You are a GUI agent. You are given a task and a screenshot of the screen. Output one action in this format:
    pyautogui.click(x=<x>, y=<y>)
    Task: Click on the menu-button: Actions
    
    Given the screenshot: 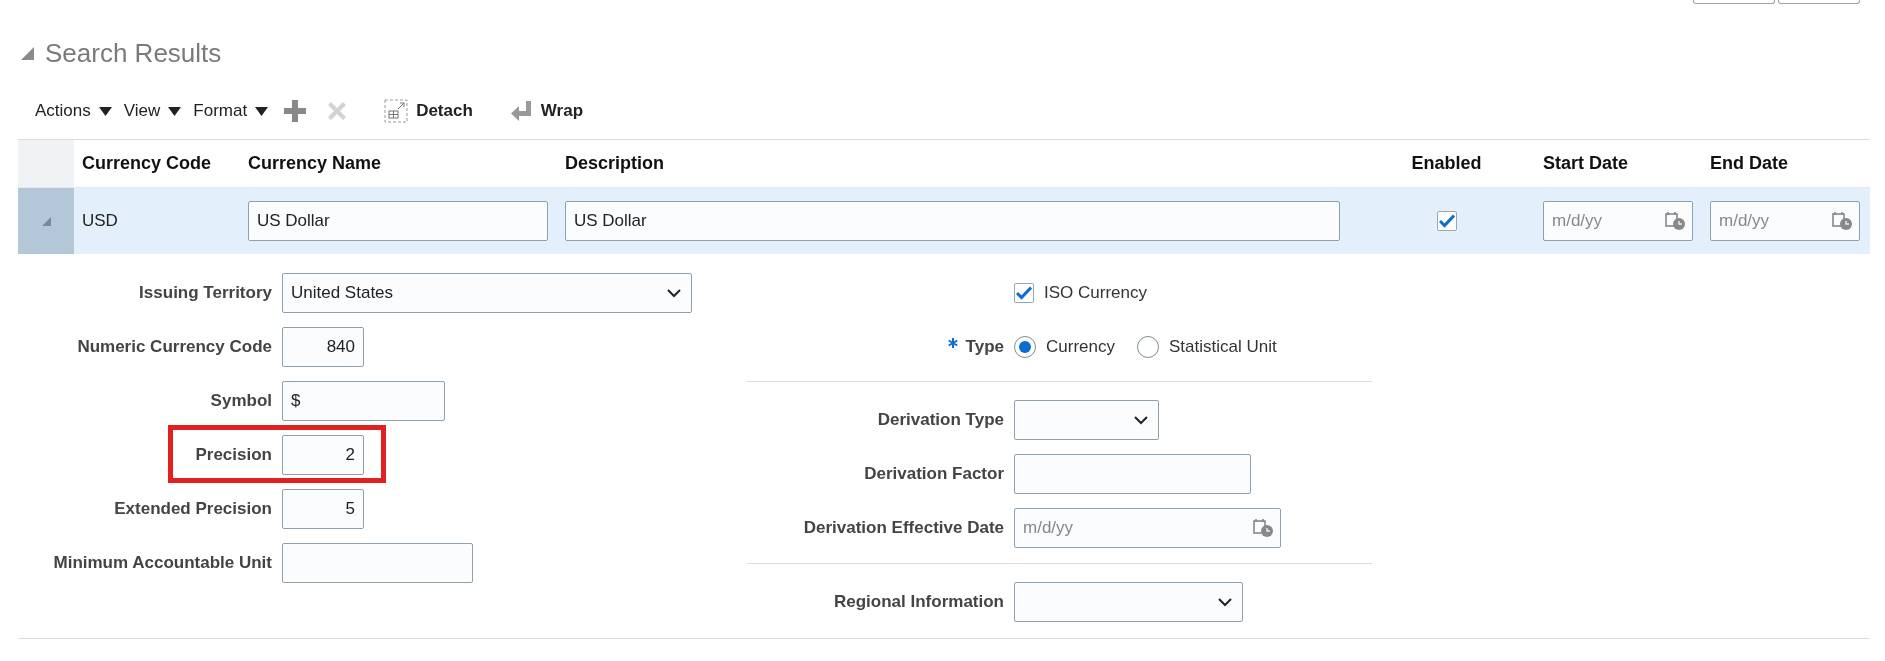 What is the action you would take?
    pyautogui.click(x=73, y=111)
    